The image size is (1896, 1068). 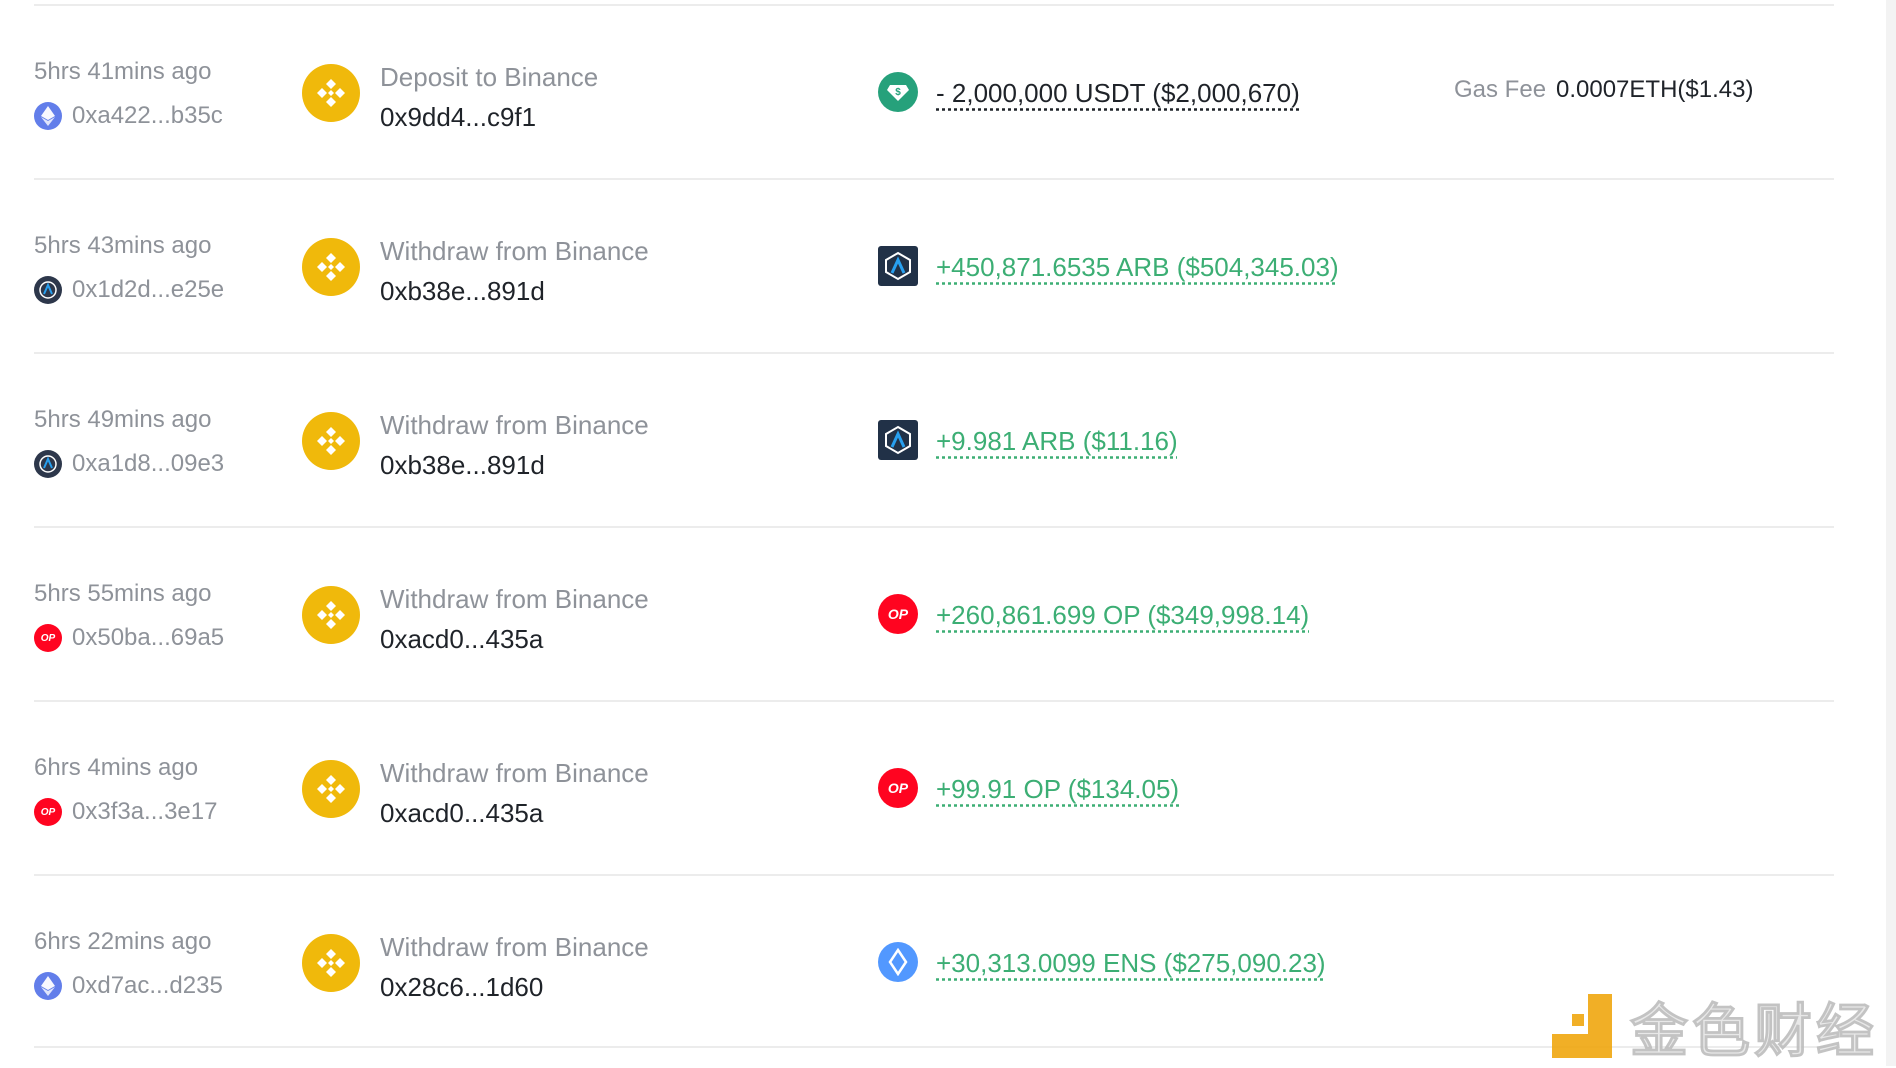 I want to click on gas-fee-label: Gas Fee, so click(x=1500, y=89).